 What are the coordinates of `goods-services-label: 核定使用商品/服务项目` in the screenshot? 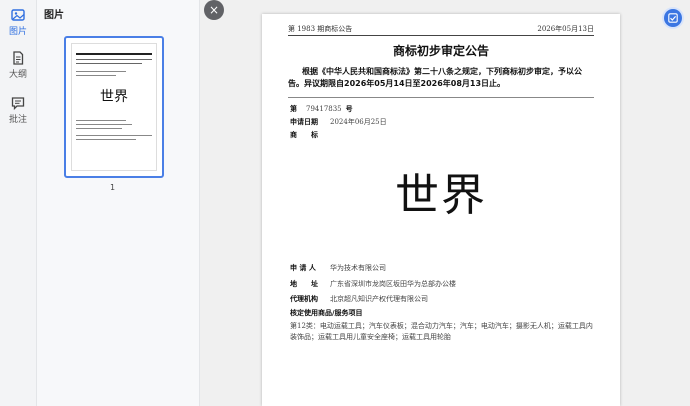 It's located at (326, 313).